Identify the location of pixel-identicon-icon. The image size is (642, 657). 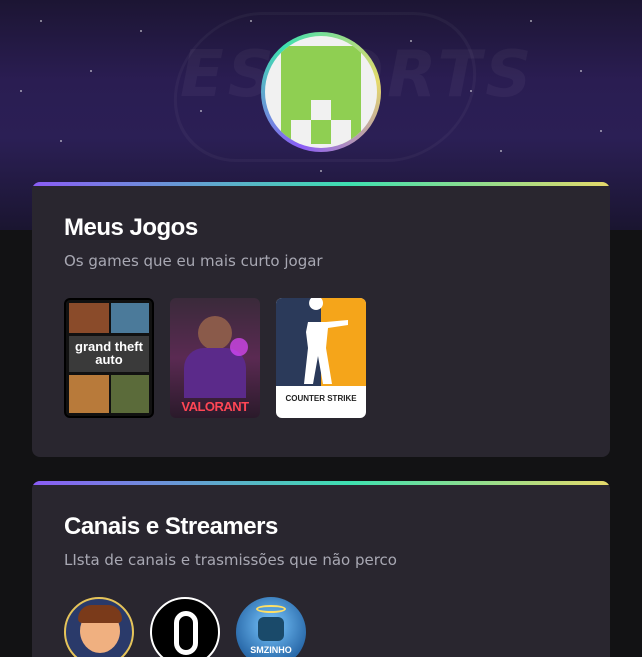
(321, 92).